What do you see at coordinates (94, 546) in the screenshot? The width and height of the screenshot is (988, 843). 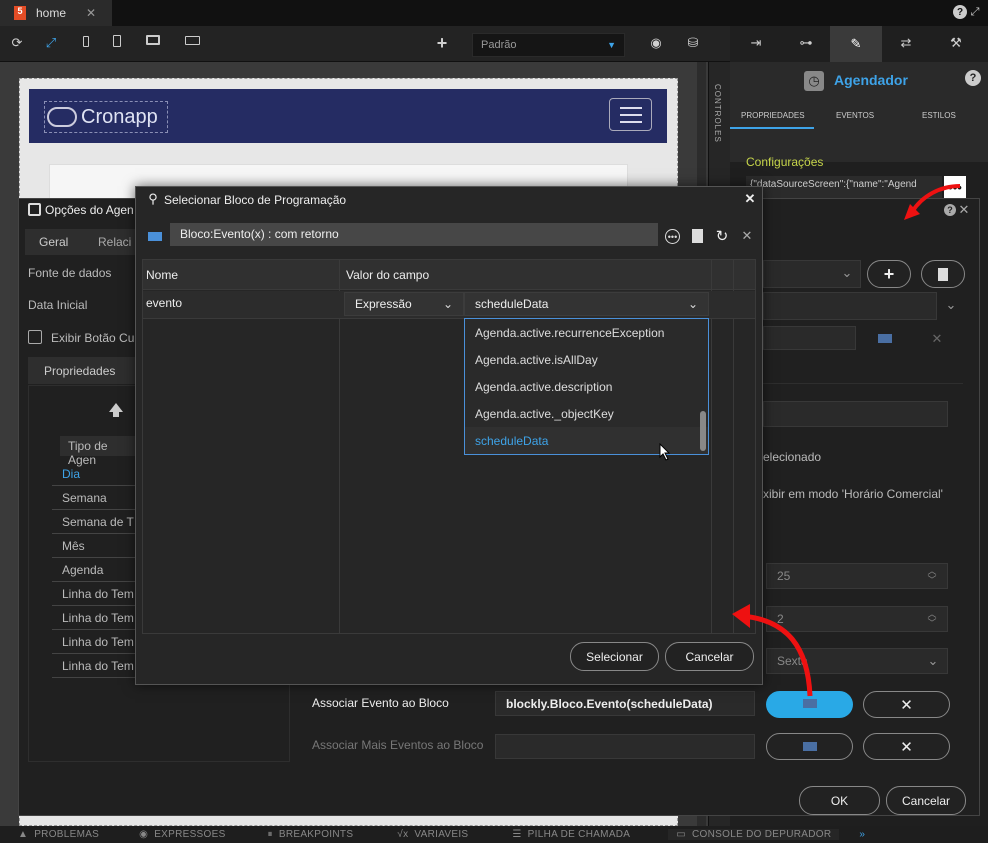 I see `type-item: Mês` at bounding box center [94, 546].